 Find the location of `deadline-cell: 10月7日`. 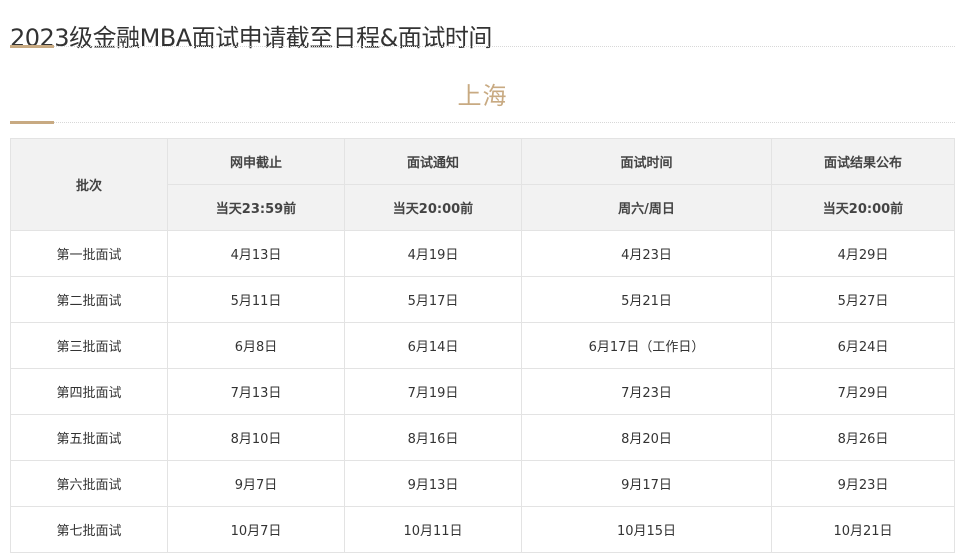

deadline-cell: 10月7日 is located at coordinates (256, 529).